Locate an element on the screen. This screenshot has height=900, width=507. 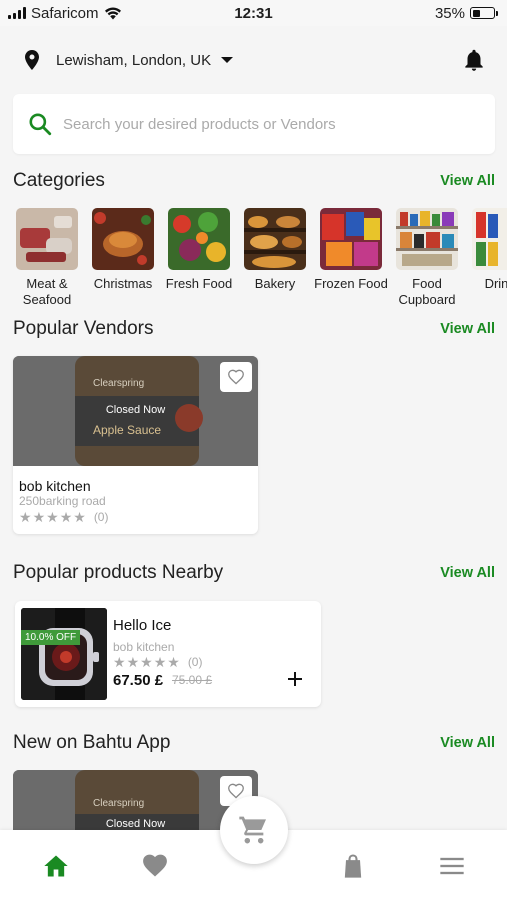
vendor-address: 250barking road is located at coordinates (62, 501).